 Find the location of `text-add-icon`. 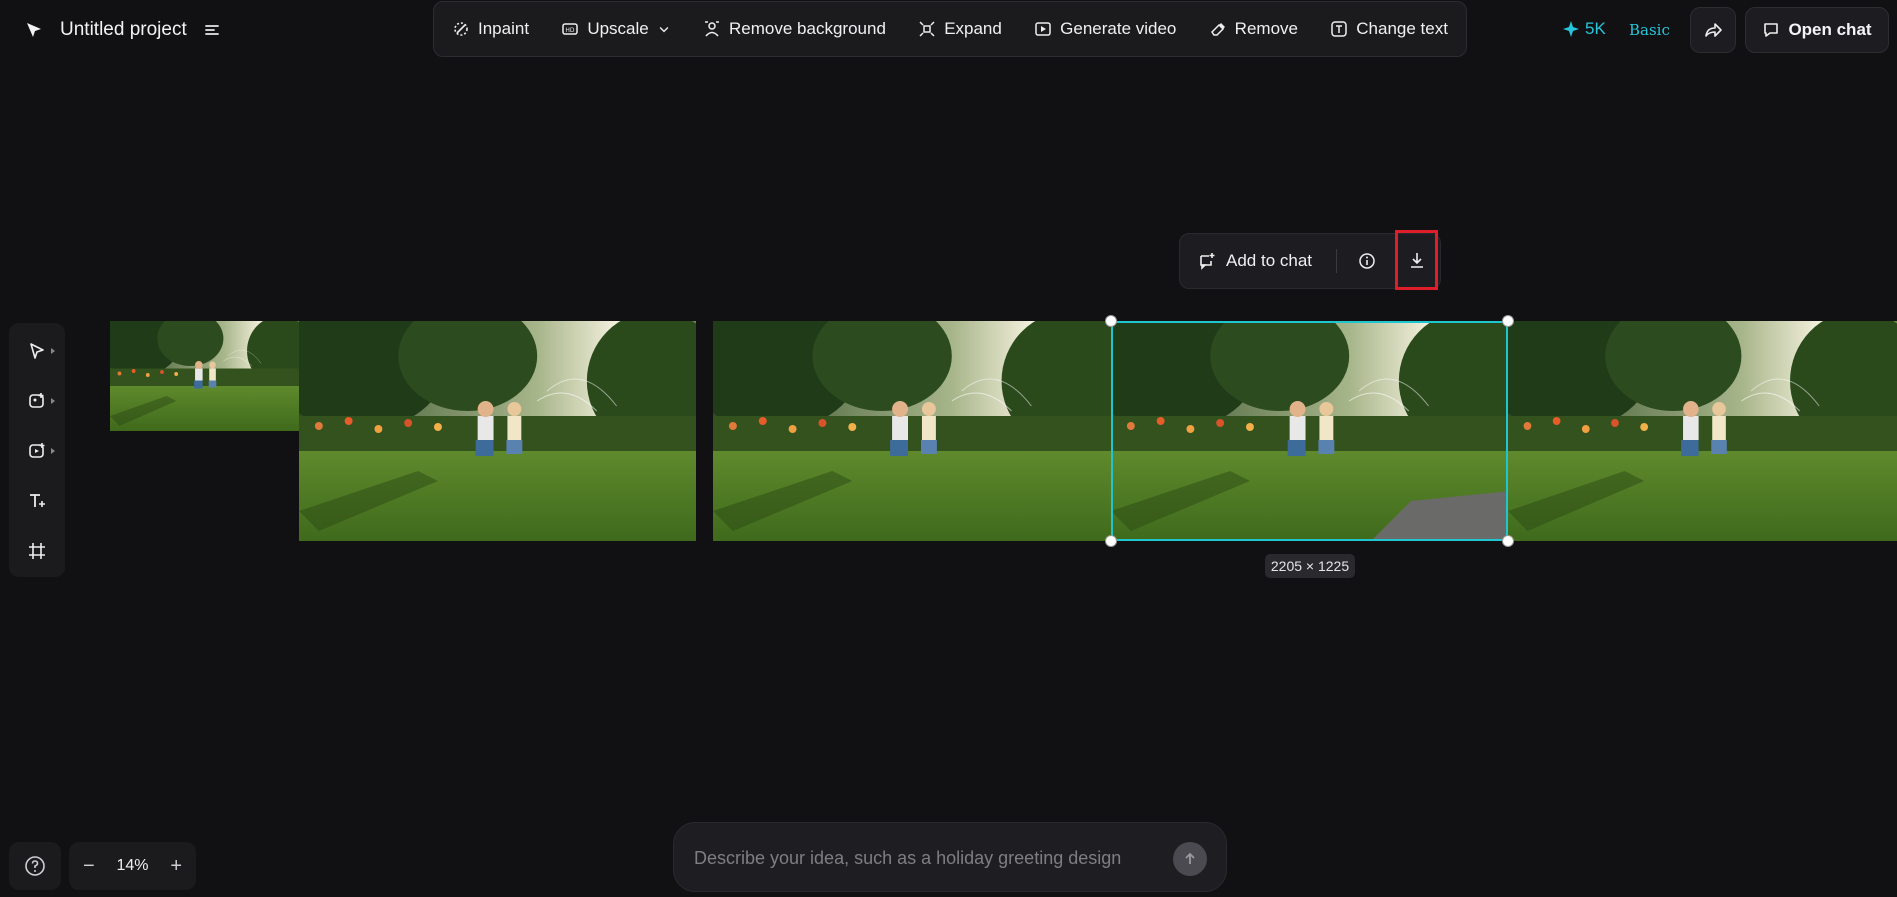

text-add-icon is located at coordinates (37, 500).